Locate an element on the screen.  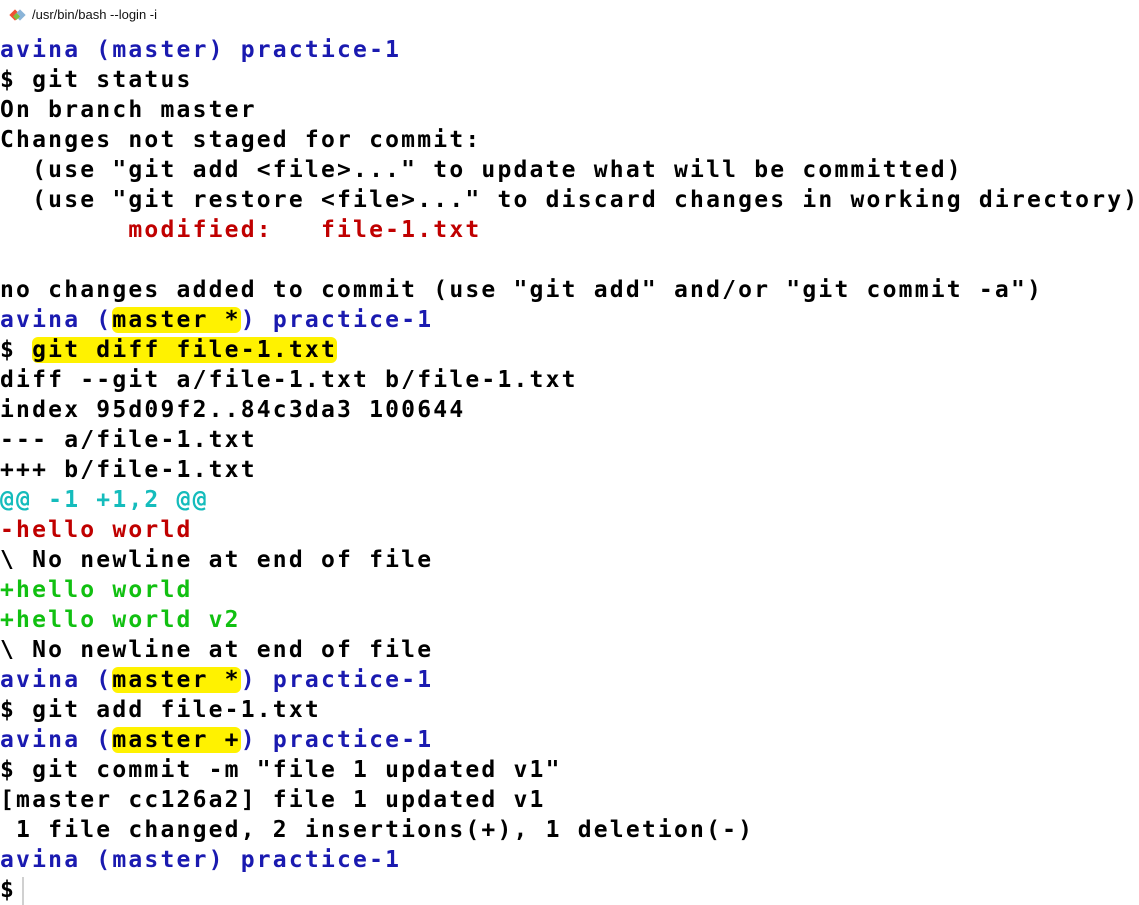
terminal-line: index 95d09f2..84c3da3 100644 is located at coordinates (569, 410).